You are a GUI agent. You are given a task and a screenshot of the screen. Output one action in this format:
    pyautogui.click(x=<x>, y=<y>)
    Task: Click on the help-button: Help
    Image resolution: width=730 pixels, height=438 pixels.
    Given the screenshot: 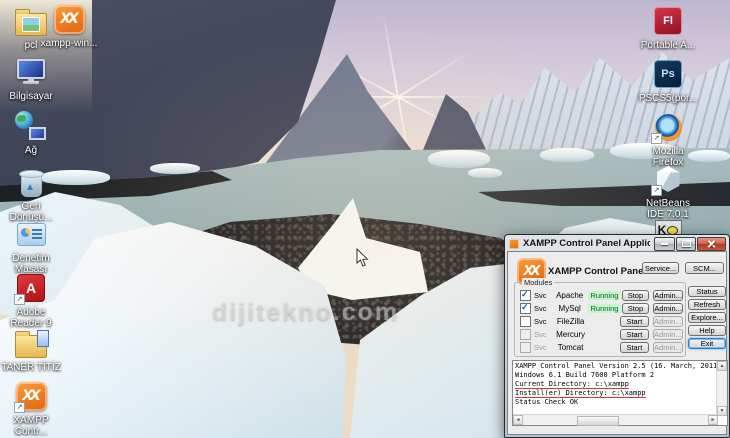 What is the action you would take?
    pyautogui.click(x=707, y=330)
    